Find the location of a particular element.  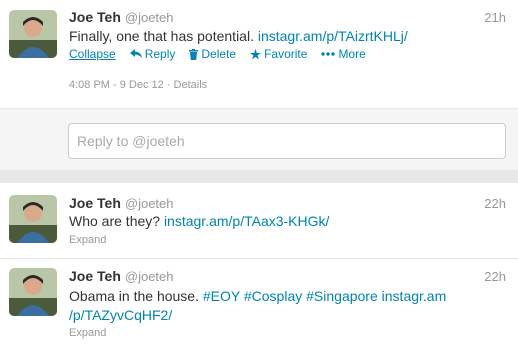

reply-input: Reply to @joeteh is located at coordinates (287, 141).